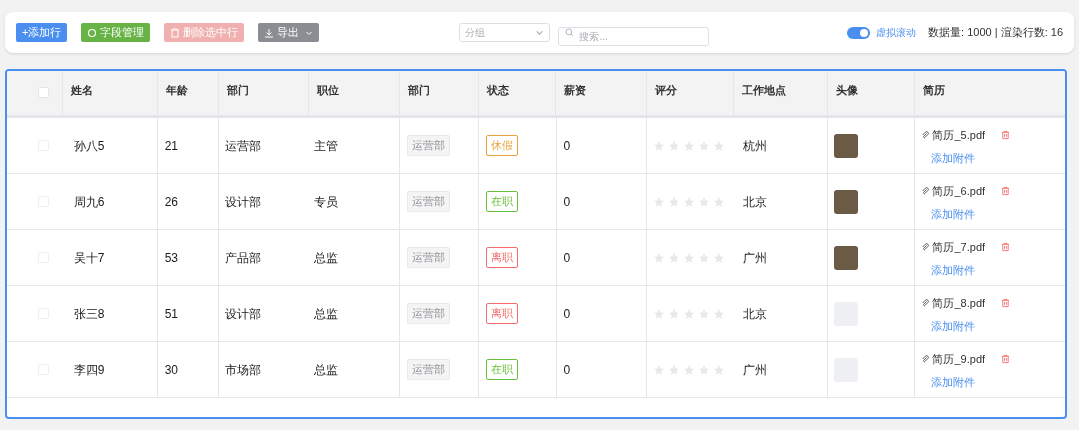 The height and width of the screenshot is (430, 1079). Describe the element at coordinates (505, 32) in the screenshot. I see `group-select: 分组` at that location.